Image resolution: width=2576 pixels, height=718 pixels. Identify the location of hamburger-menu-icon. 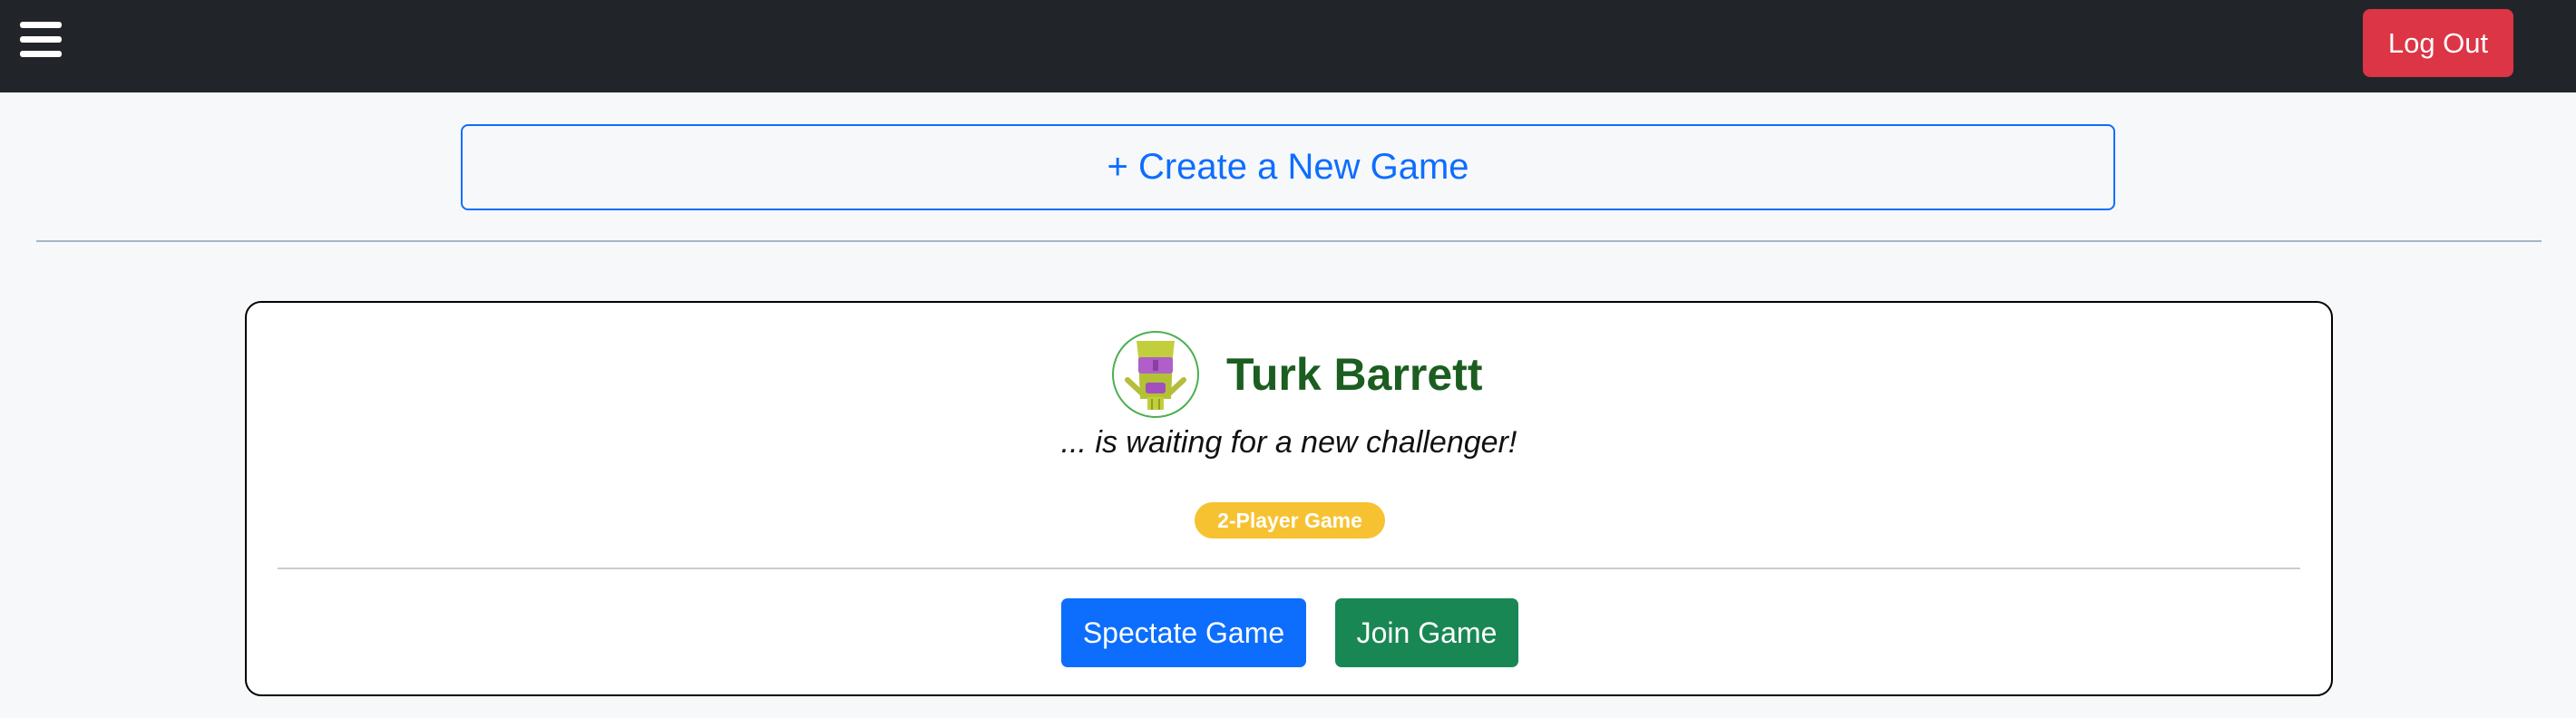
(41, 40).